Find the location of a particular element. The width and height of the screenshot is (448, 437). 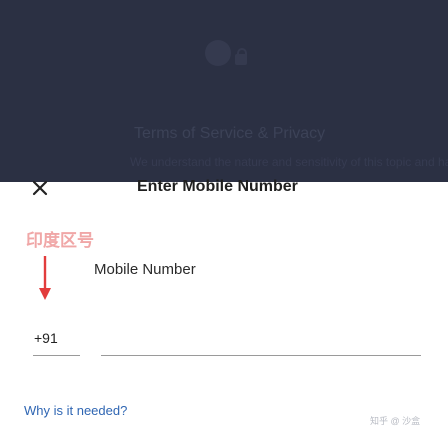

page-title: Enter Mobile Number is located at coordinates (217, 186).